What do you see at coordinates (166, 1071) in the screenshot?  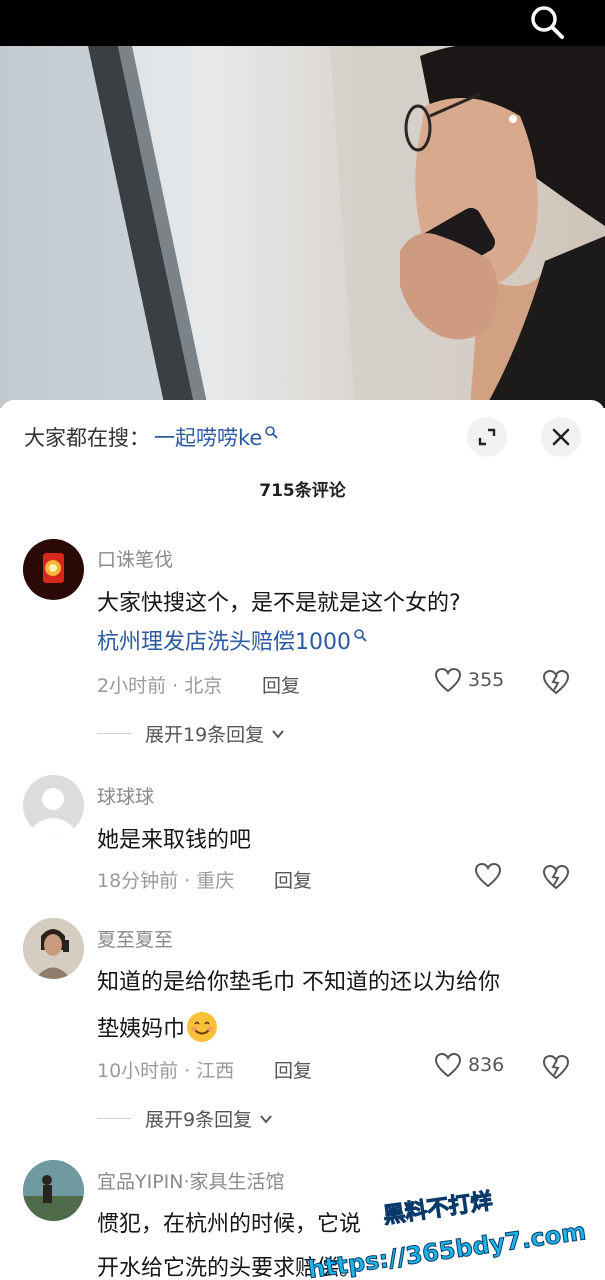 I see `comment-meta: 10小时前 · 江西` at bounding box center [166, 1071].